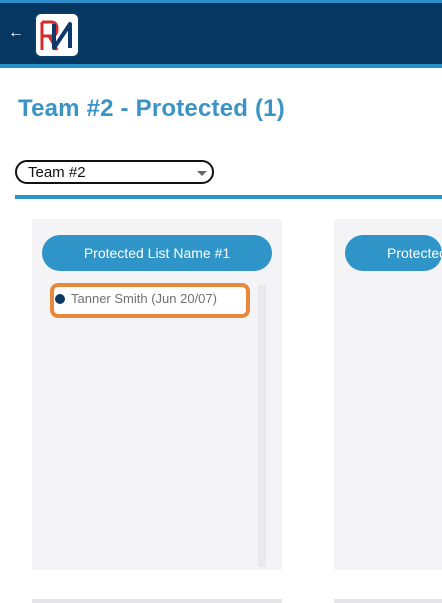  Describe the element at coordinates (60, 299) in the screenshot. I see `bullet-icon` at that location.